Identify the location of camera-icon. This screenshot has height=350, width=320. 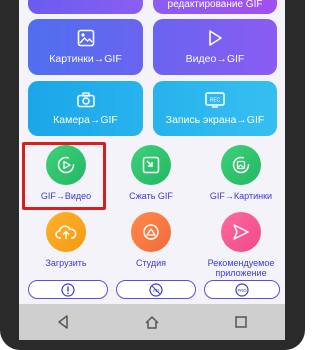
(85, 99).